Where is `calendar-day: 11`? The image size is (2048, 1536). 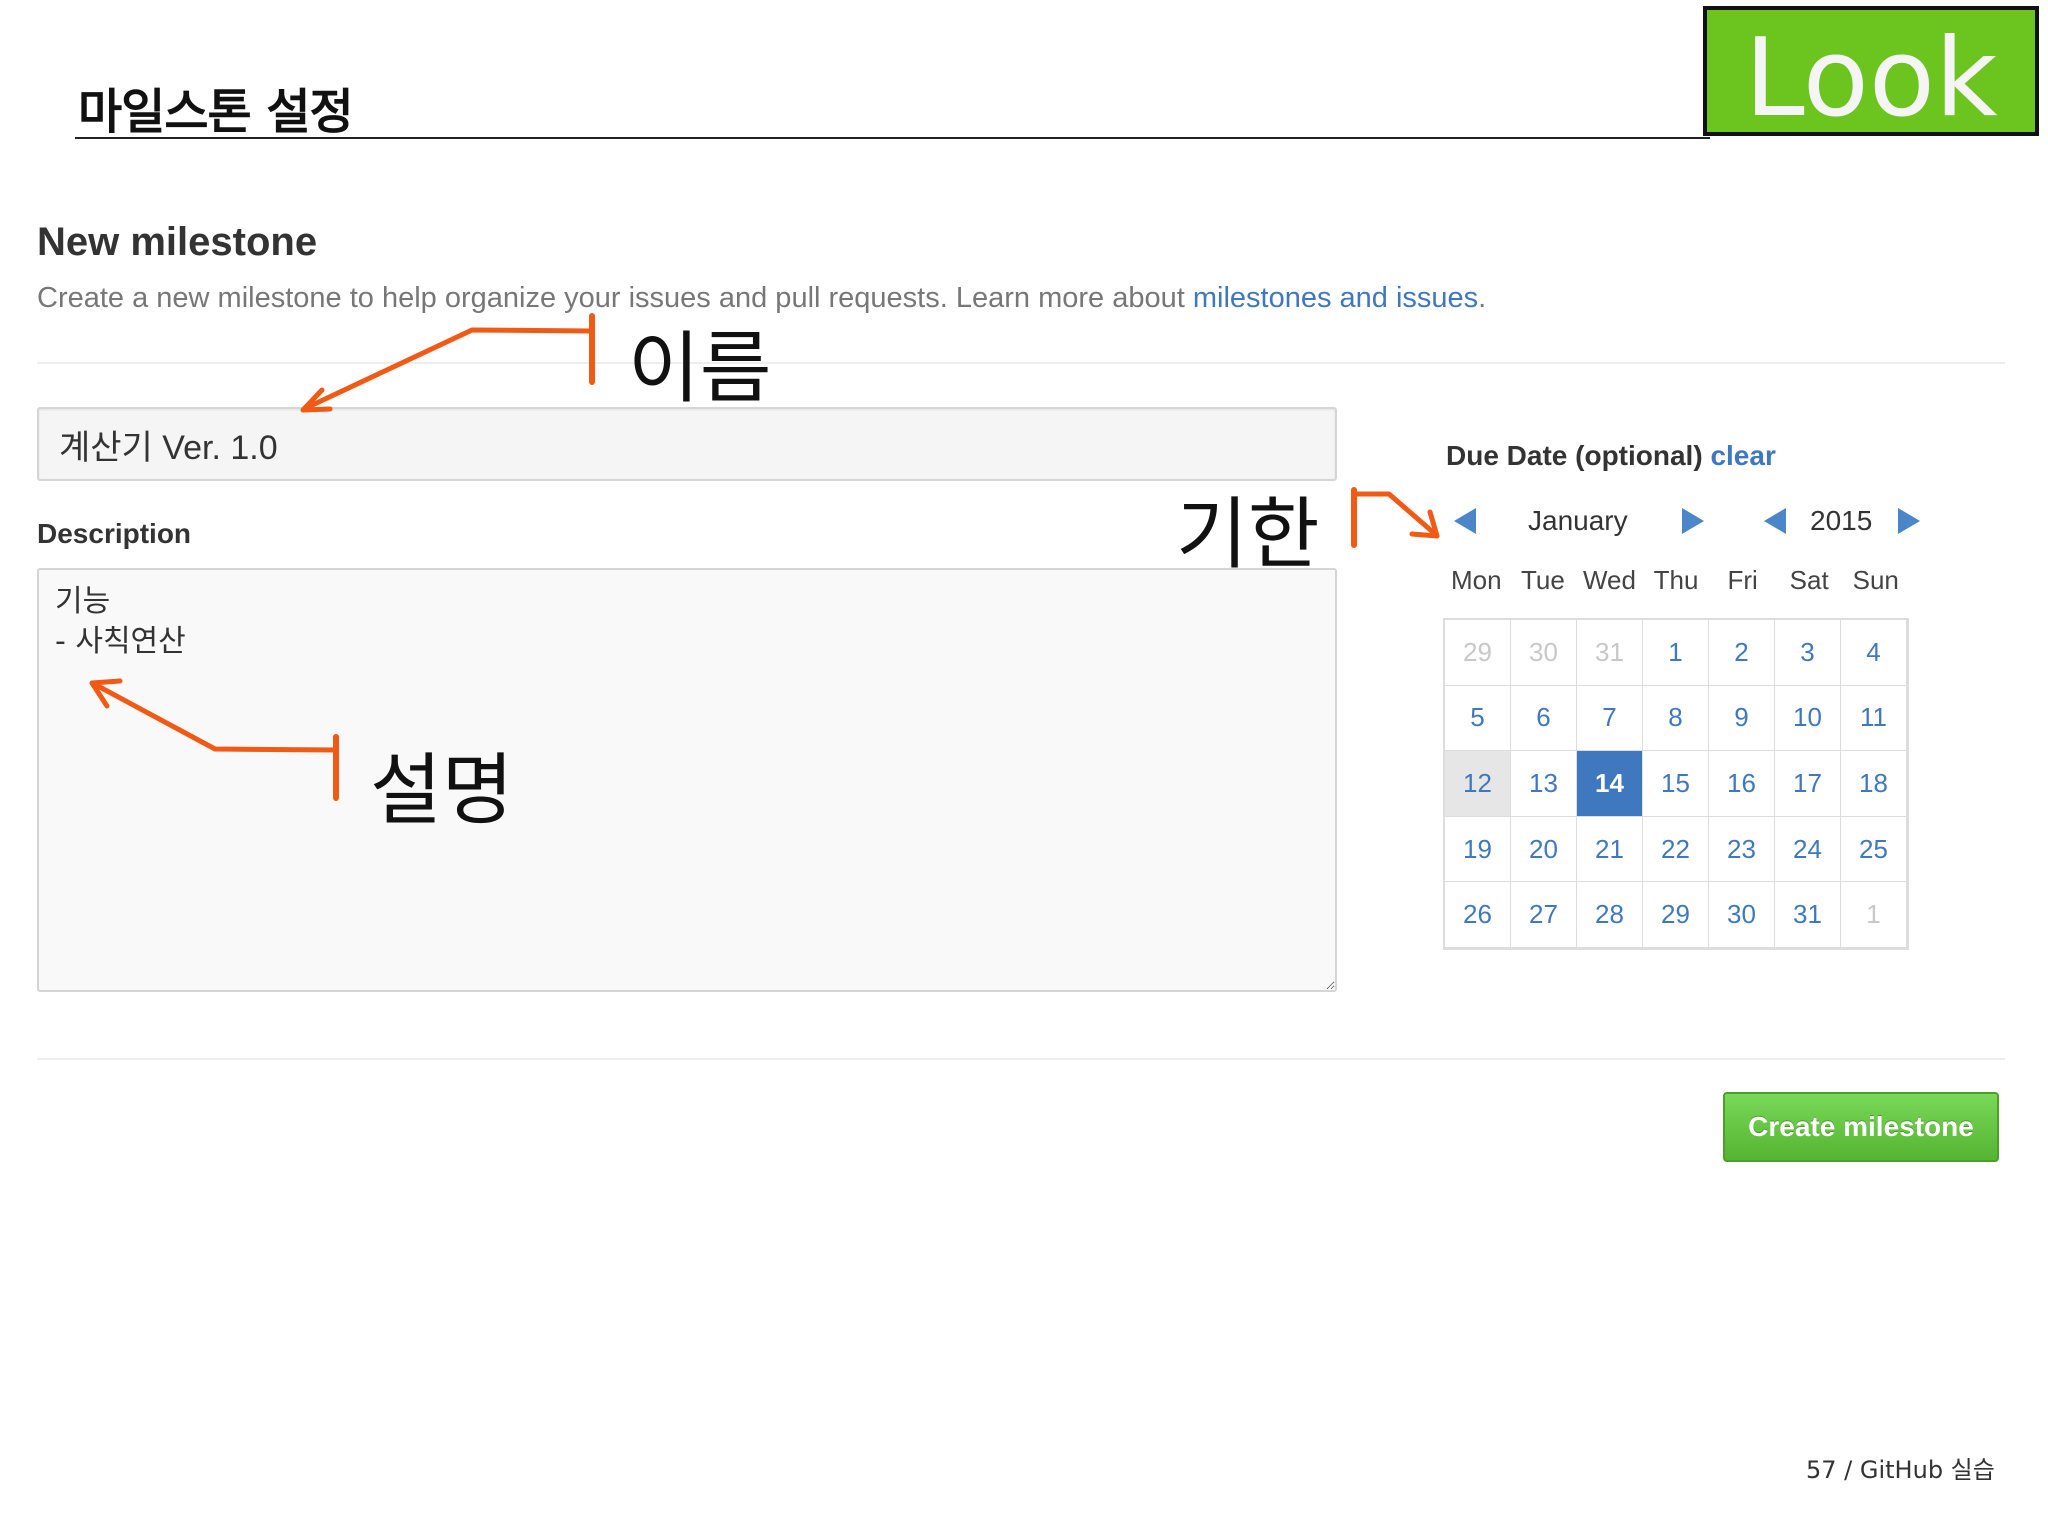
calendar-day: 11 is located at coordinates (1874, 718).